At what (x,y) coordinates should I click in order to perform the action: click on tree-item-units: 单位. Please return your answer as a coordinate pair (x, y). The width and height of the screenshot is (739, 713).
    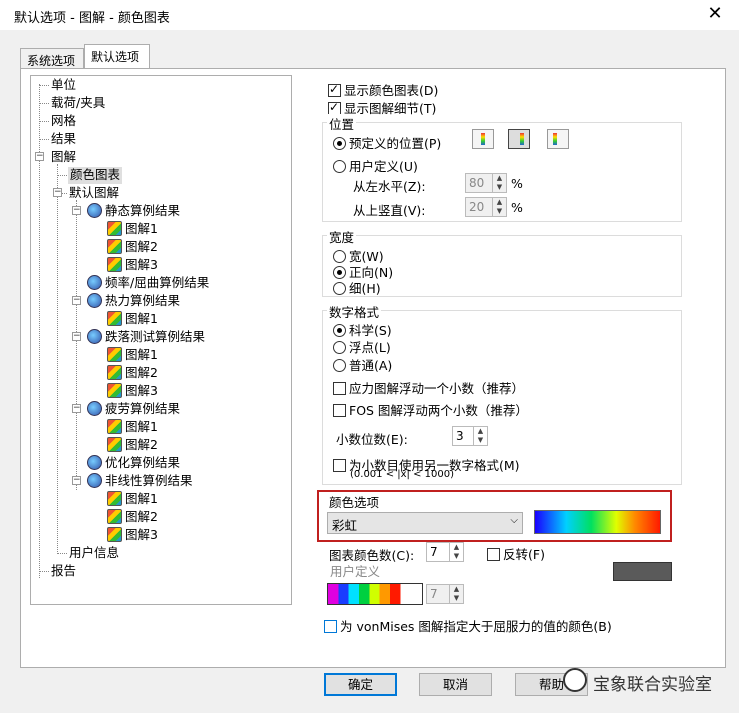
    Looking at the image, I should click on (63, 85).